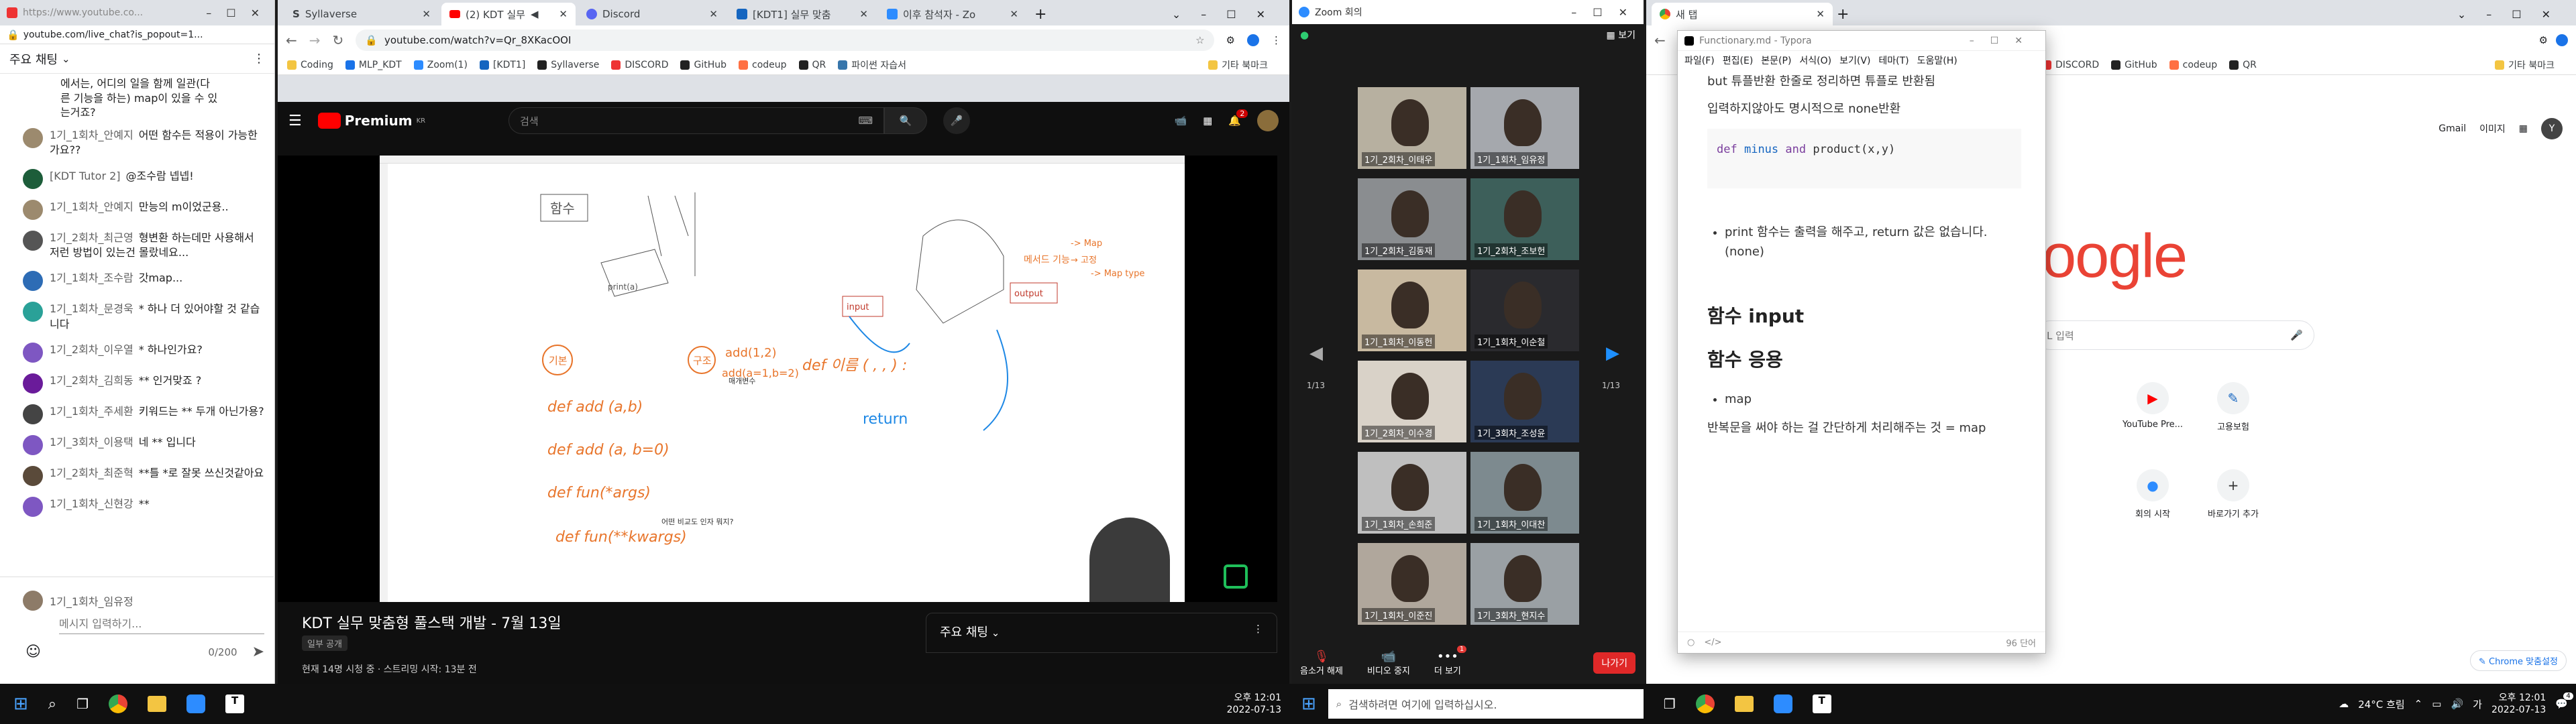 The image size is (2576, 724). What do you see at coordinates (2525, 65) in the screenshot?
I see `bookmark-4: 기타 북마크` at bounding box center [2525, 65].